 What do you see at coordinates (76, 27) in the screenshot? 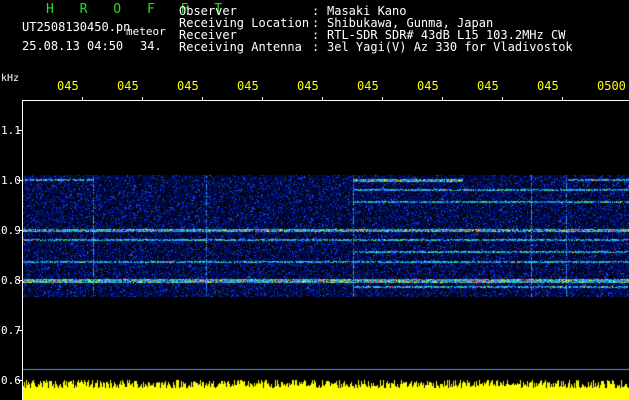
I see `filename-label: UT2508130450.pn` at bounding box center [76, 27].